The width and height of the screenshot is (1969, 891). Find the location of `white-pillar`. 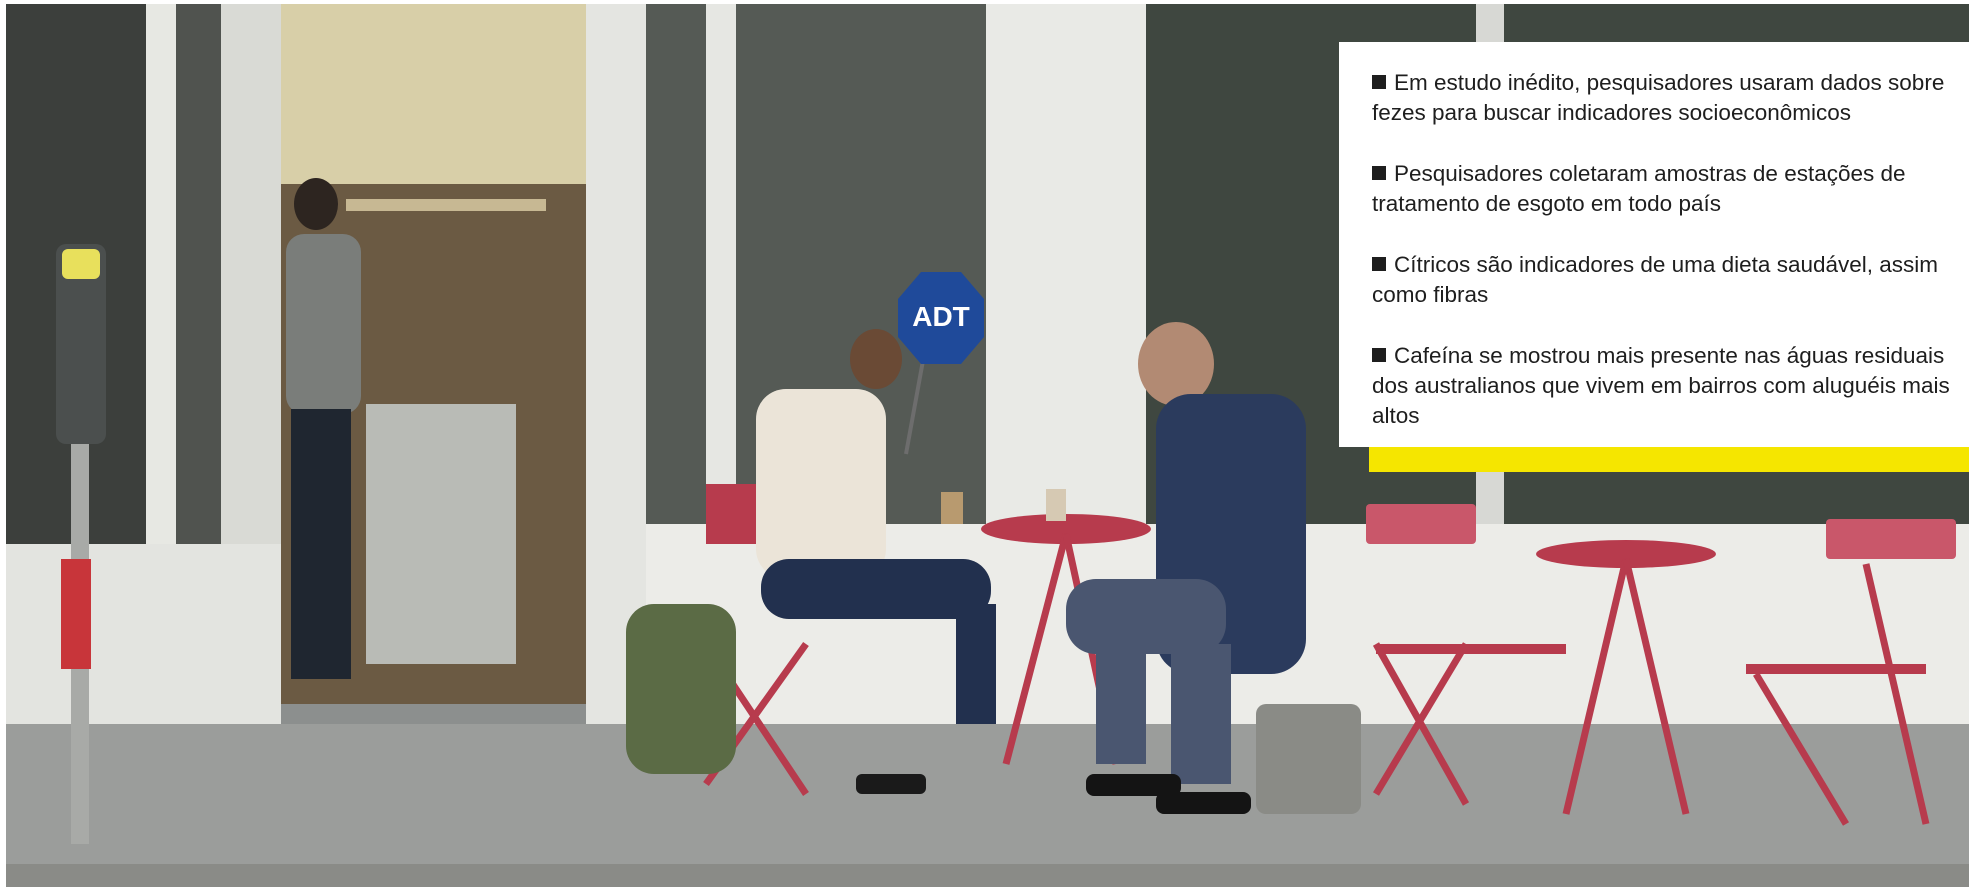

white-pillar is located at coordinates (1066, 264).